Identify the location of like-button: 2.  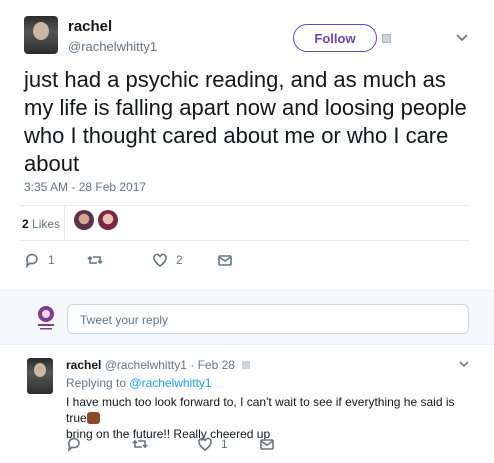
(167, 260).